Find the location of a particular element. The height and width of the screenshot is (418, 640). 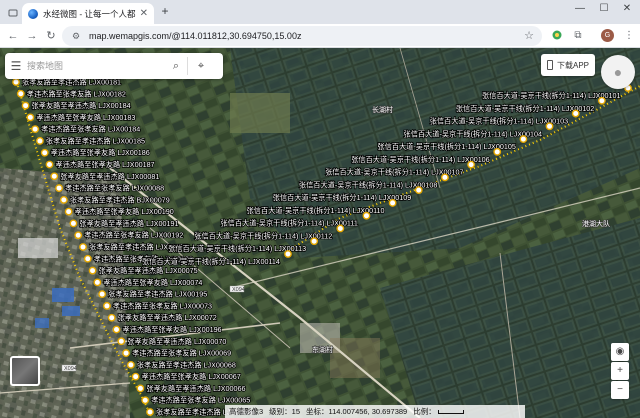

extension-icon is located at coordinates (557, 36).